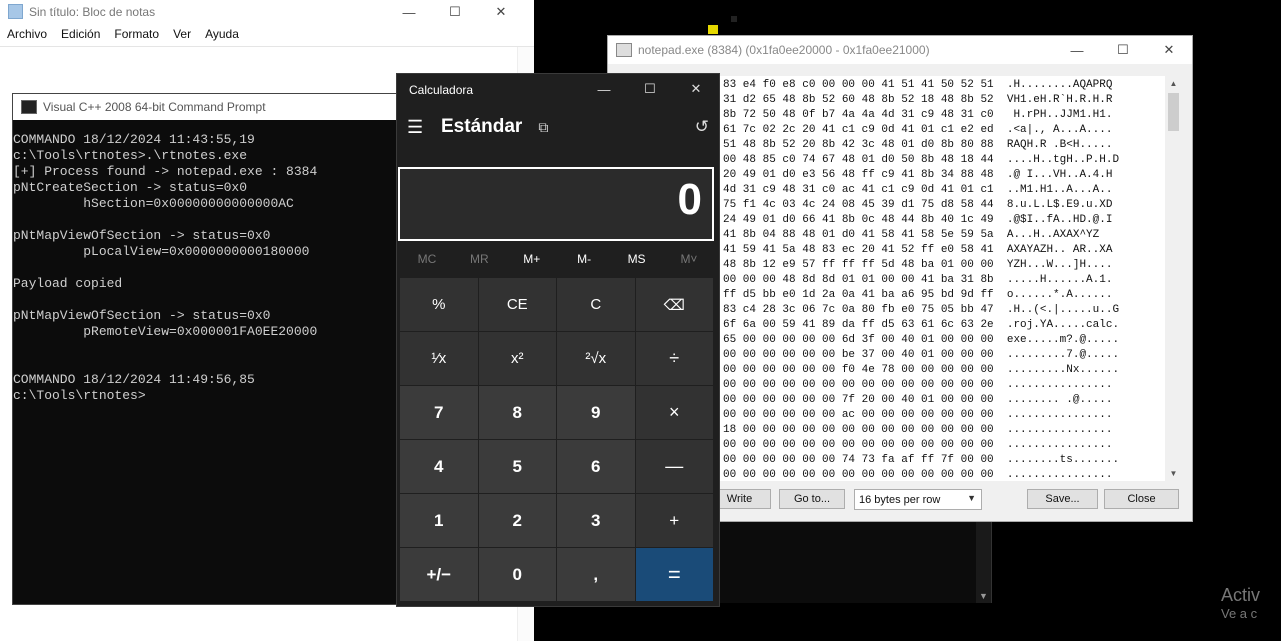 The height and width of the screenshot is (641, 1281). I want to click on memory-recall-button: MR, so click(479, 259).